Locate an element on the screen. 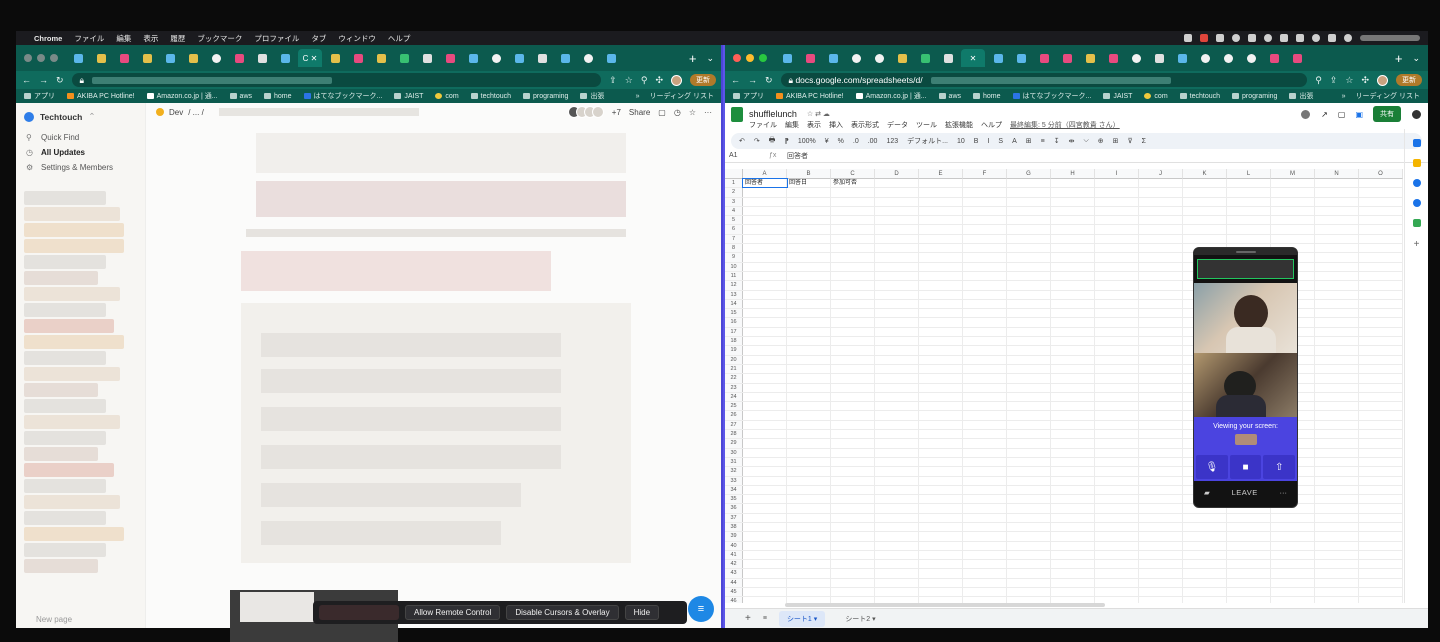 This screenshot has height=642, width=1440. menubar-item: タブ is located at coordinates (318, 38).